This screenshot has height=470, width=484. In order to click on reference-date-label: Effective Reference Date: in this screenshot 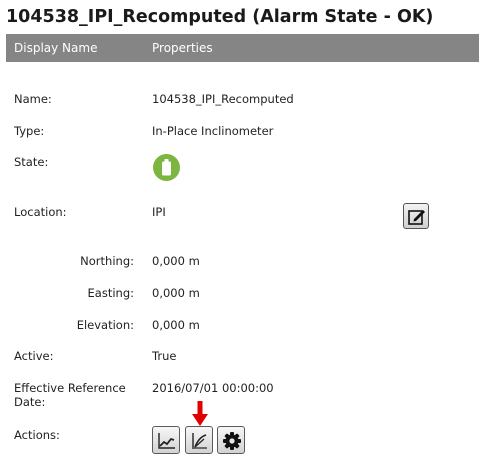, I will do `click(70, 395)`.